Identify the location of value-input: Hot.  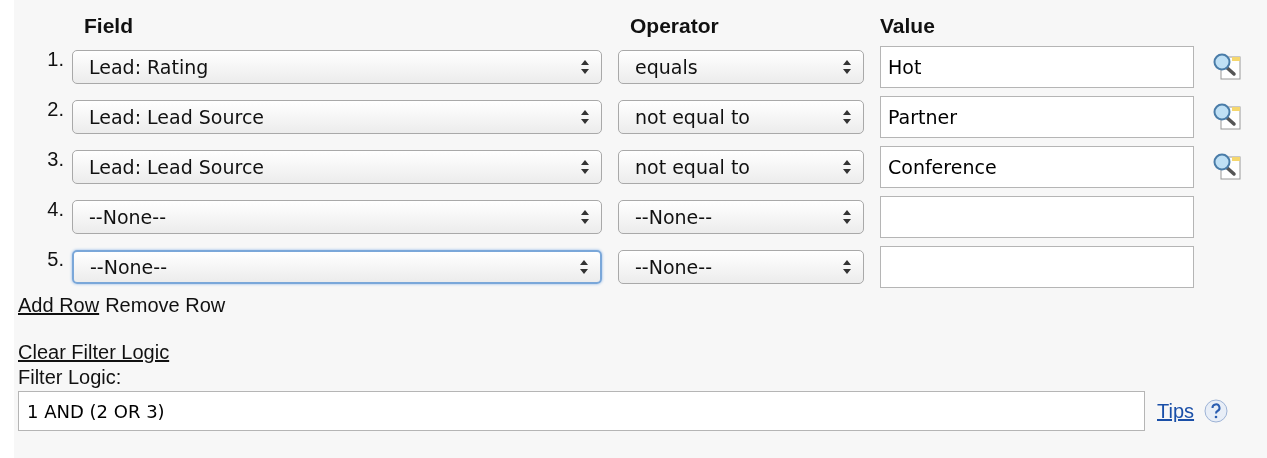
(1037, 67).